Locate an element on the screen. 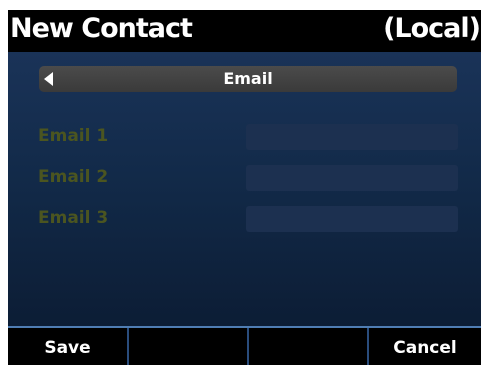  softkey-bar: Save Cancel is located at coordinates (244, 345).